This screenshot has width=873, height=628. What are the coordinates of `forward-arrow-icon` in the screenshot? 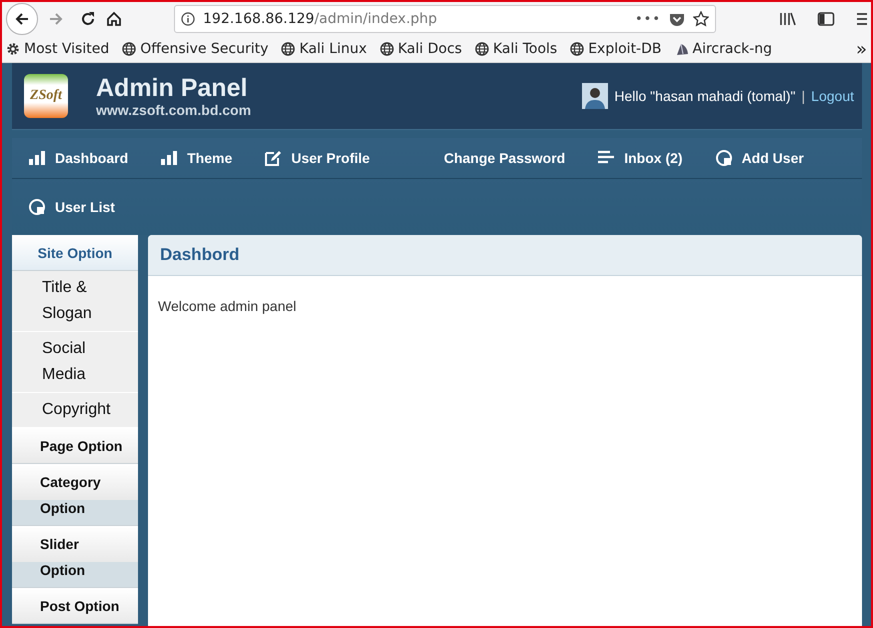 It's located at (56, 19).